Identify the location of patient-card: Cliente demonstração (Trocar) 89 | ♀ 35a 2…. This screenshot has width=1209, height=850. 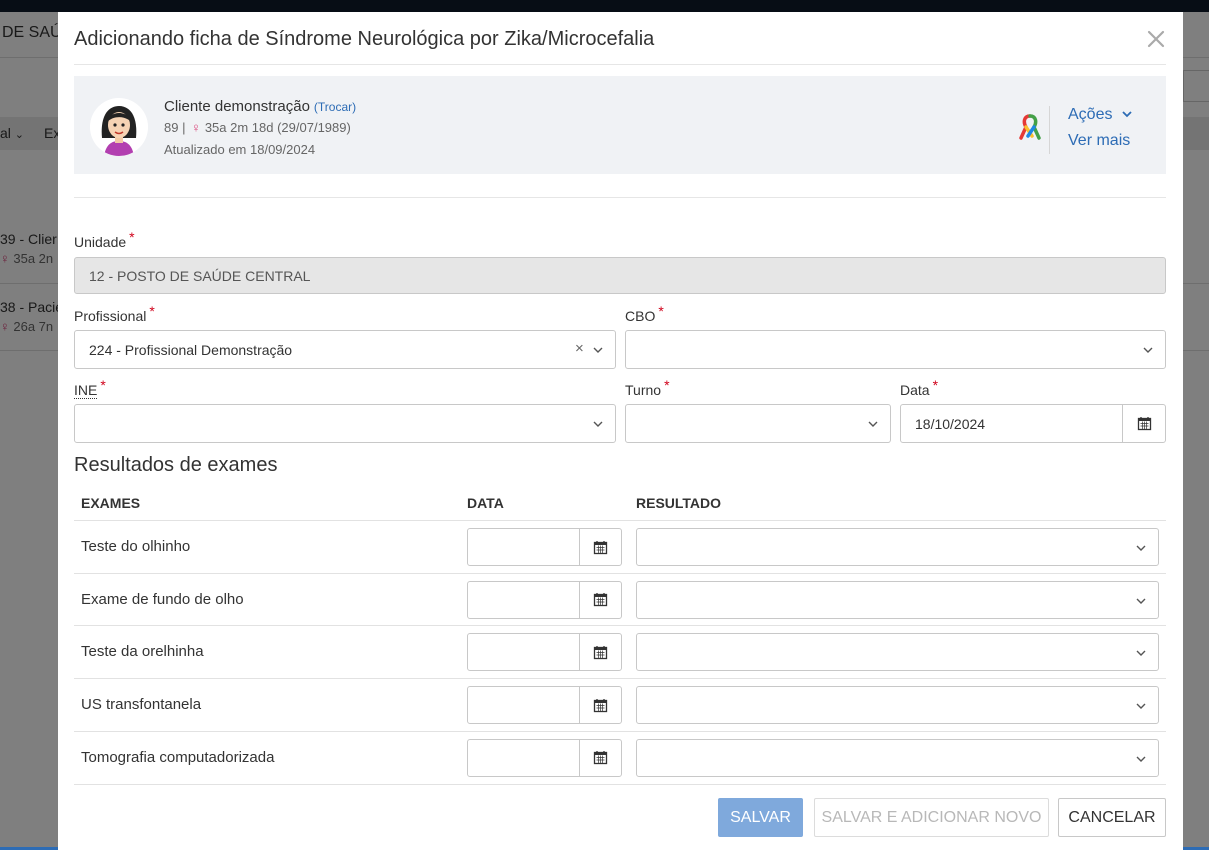
(620, 125).